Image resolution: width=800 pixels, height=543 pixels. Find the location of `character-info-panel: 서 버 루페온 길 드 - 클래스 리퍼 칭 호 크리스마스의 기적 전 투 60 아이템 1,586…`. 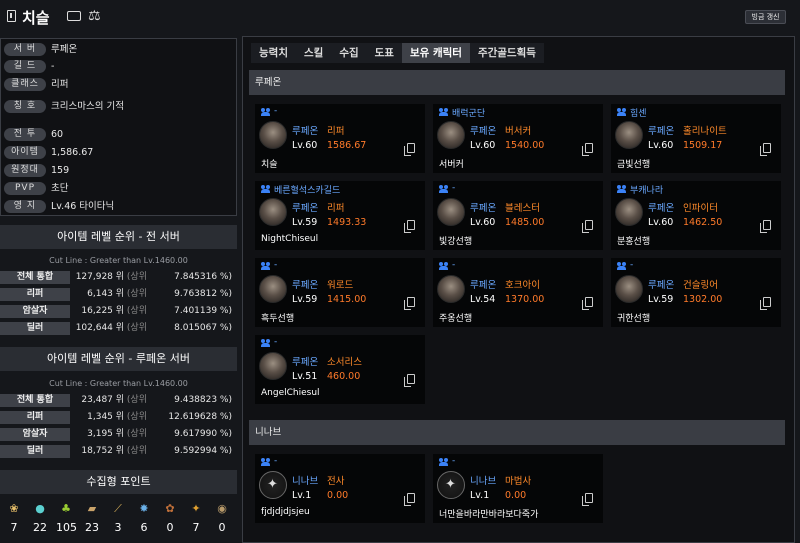

character-info-panel: 서 버 루페온 길 드 - 클래스 리퍼 칭 호 크리스마스의 기적 전 투 60 아이템 1,586… is located at coordinates (118, 127).